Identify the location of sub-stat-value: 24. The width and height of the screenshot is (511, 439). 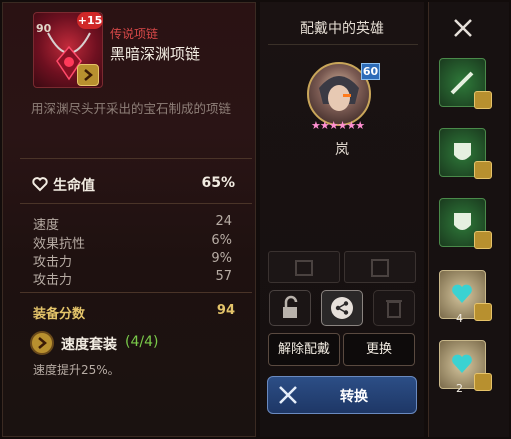
(223, 221).